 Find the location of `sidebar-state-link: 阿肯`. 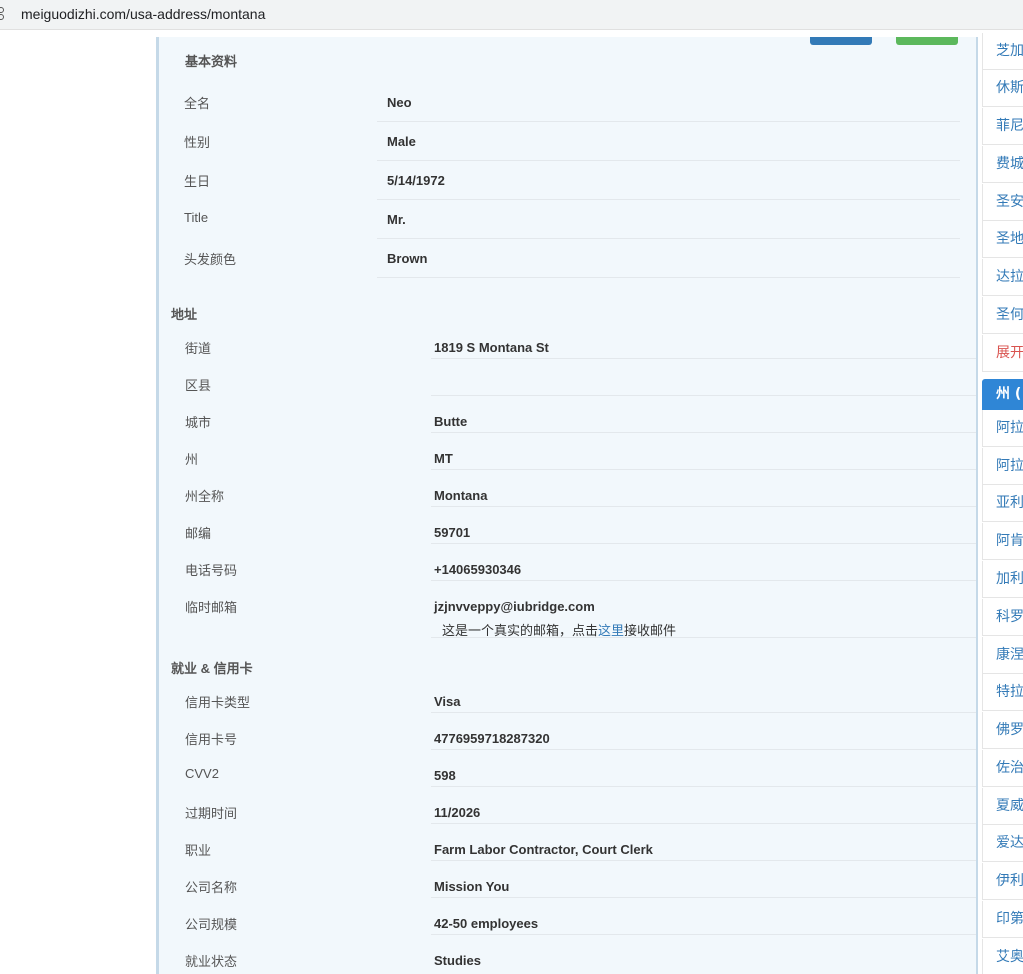

sidebar-state-link: 阿肯 is located at coordinates (1002, 541).